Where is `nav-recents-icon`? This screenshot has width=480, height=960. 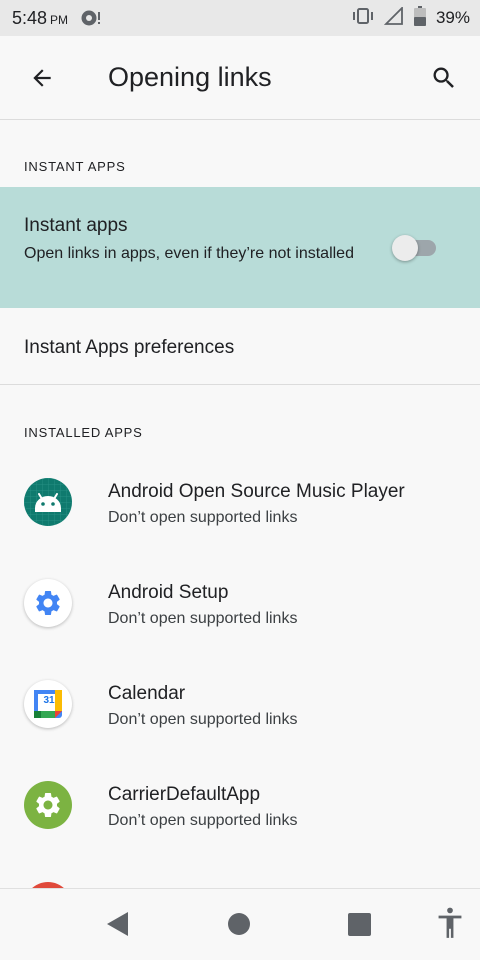
nav-recents-icon is located at coordinates (359, 924).